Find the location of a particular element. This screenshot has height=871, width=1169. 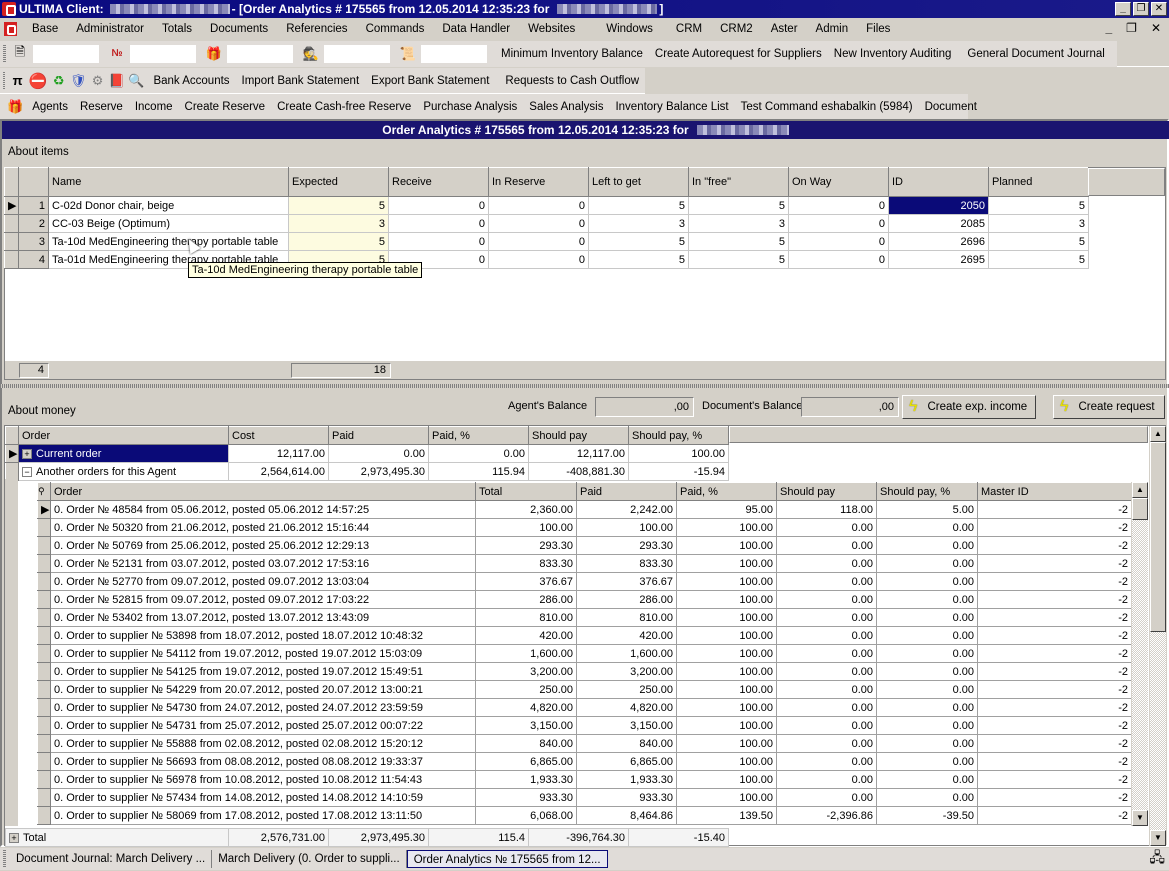

cell-total: 286.00 is located at coordinates (526, 599).